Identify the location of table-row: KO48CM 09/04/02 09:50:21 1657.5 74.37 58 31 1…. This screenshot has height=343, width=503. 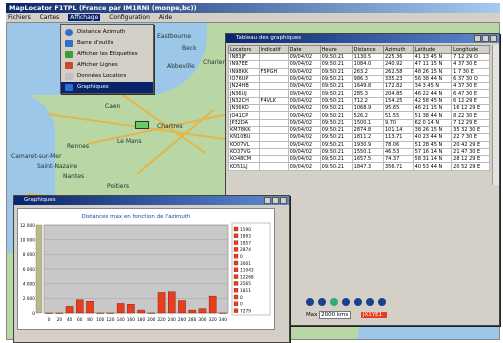
(359, 159).